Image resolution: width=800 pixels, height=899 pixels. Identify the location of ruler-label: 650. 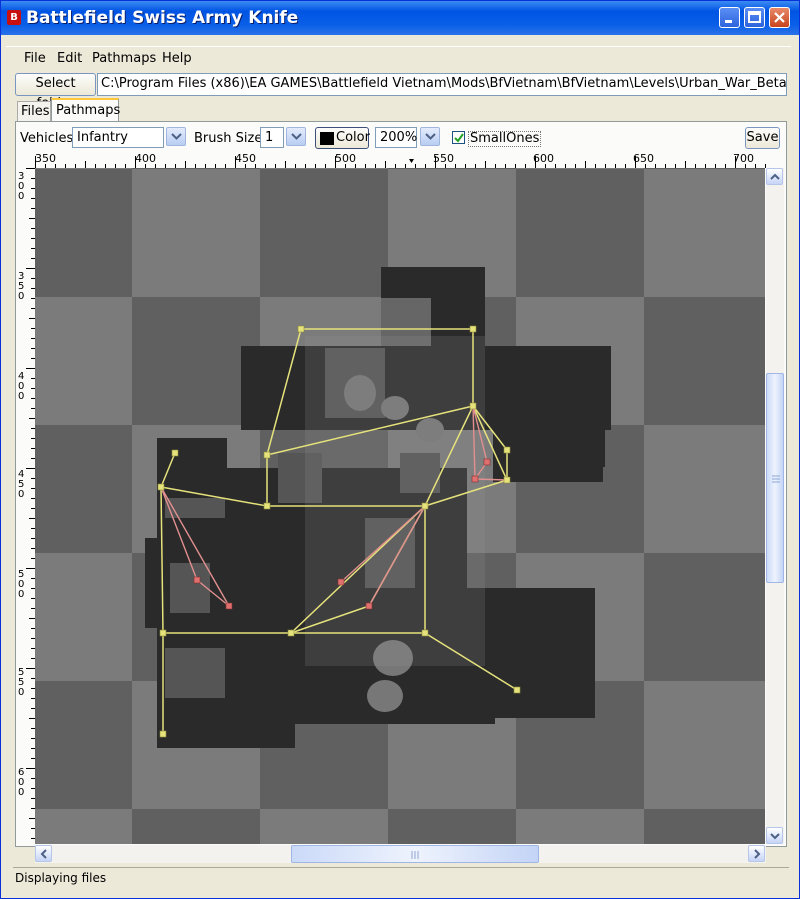
(643, 158).